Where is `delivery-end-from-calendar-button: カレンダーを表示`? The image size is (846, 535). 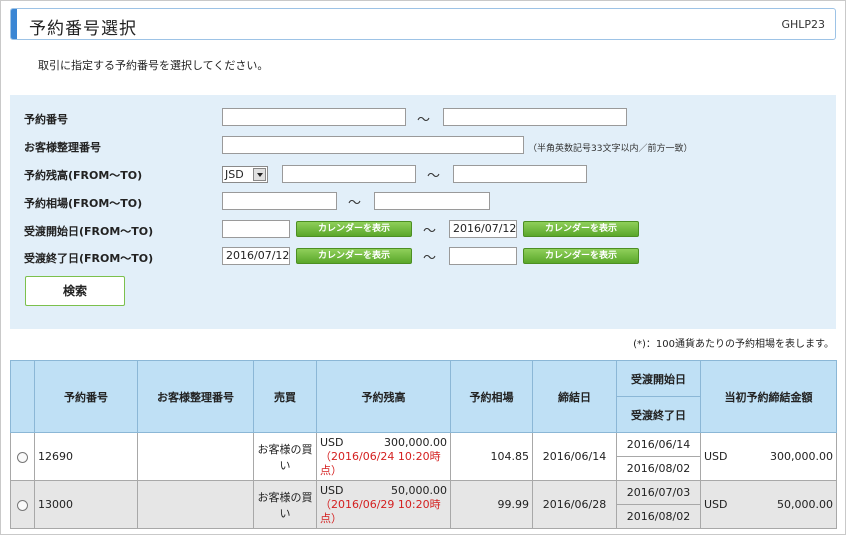
delivery-end-from-calendar-button: カレンダーを表示 is located at coordinates (354, 256).